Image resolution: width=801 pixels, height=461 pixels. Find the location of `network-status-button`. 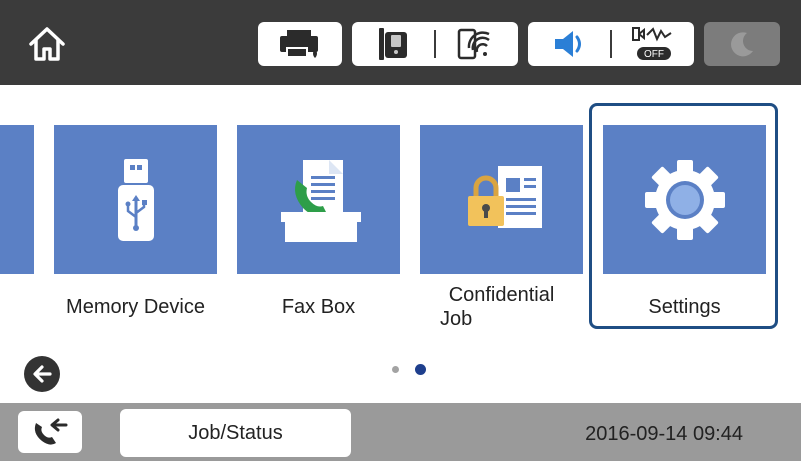

network-status-button is located at coordinates (435, 44).